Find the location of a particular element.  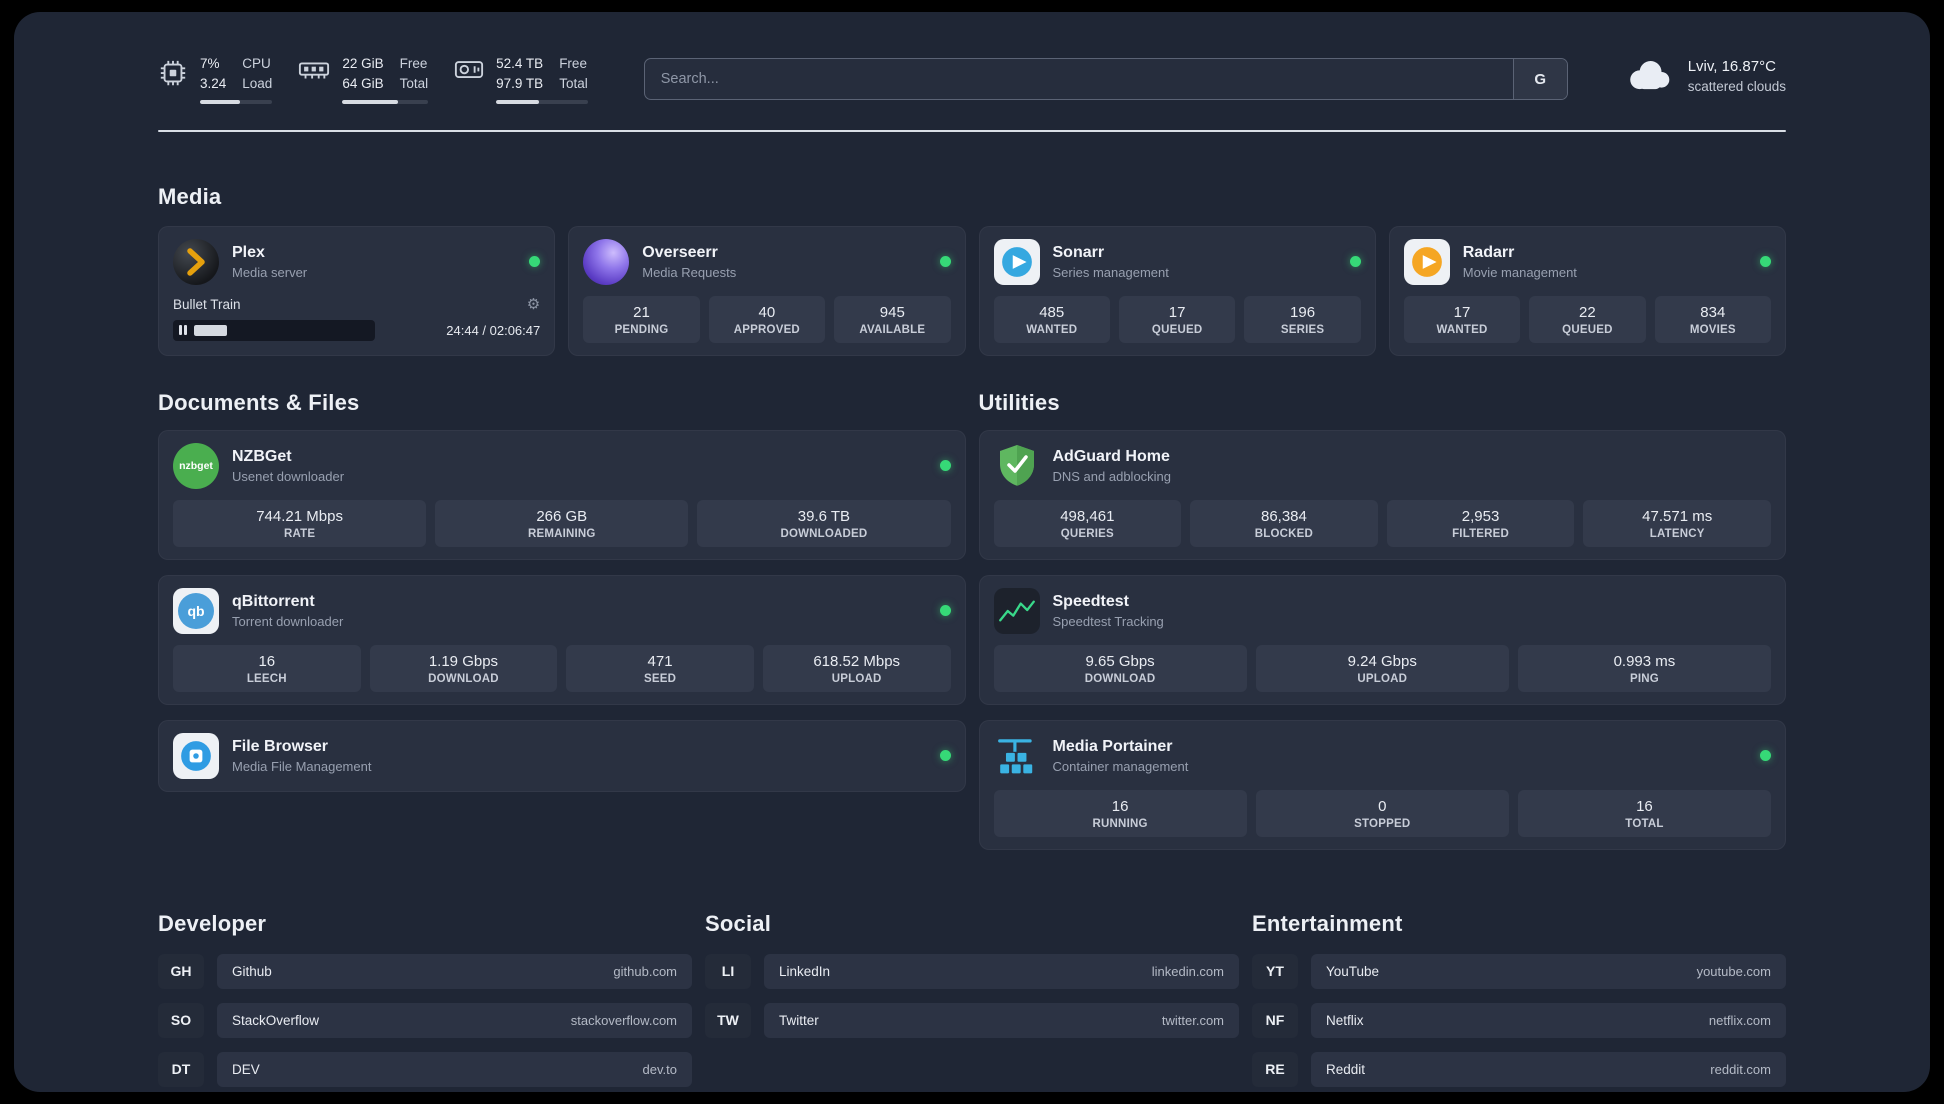

bookmark-url: dev.to is located at coordinates (659, 1069).